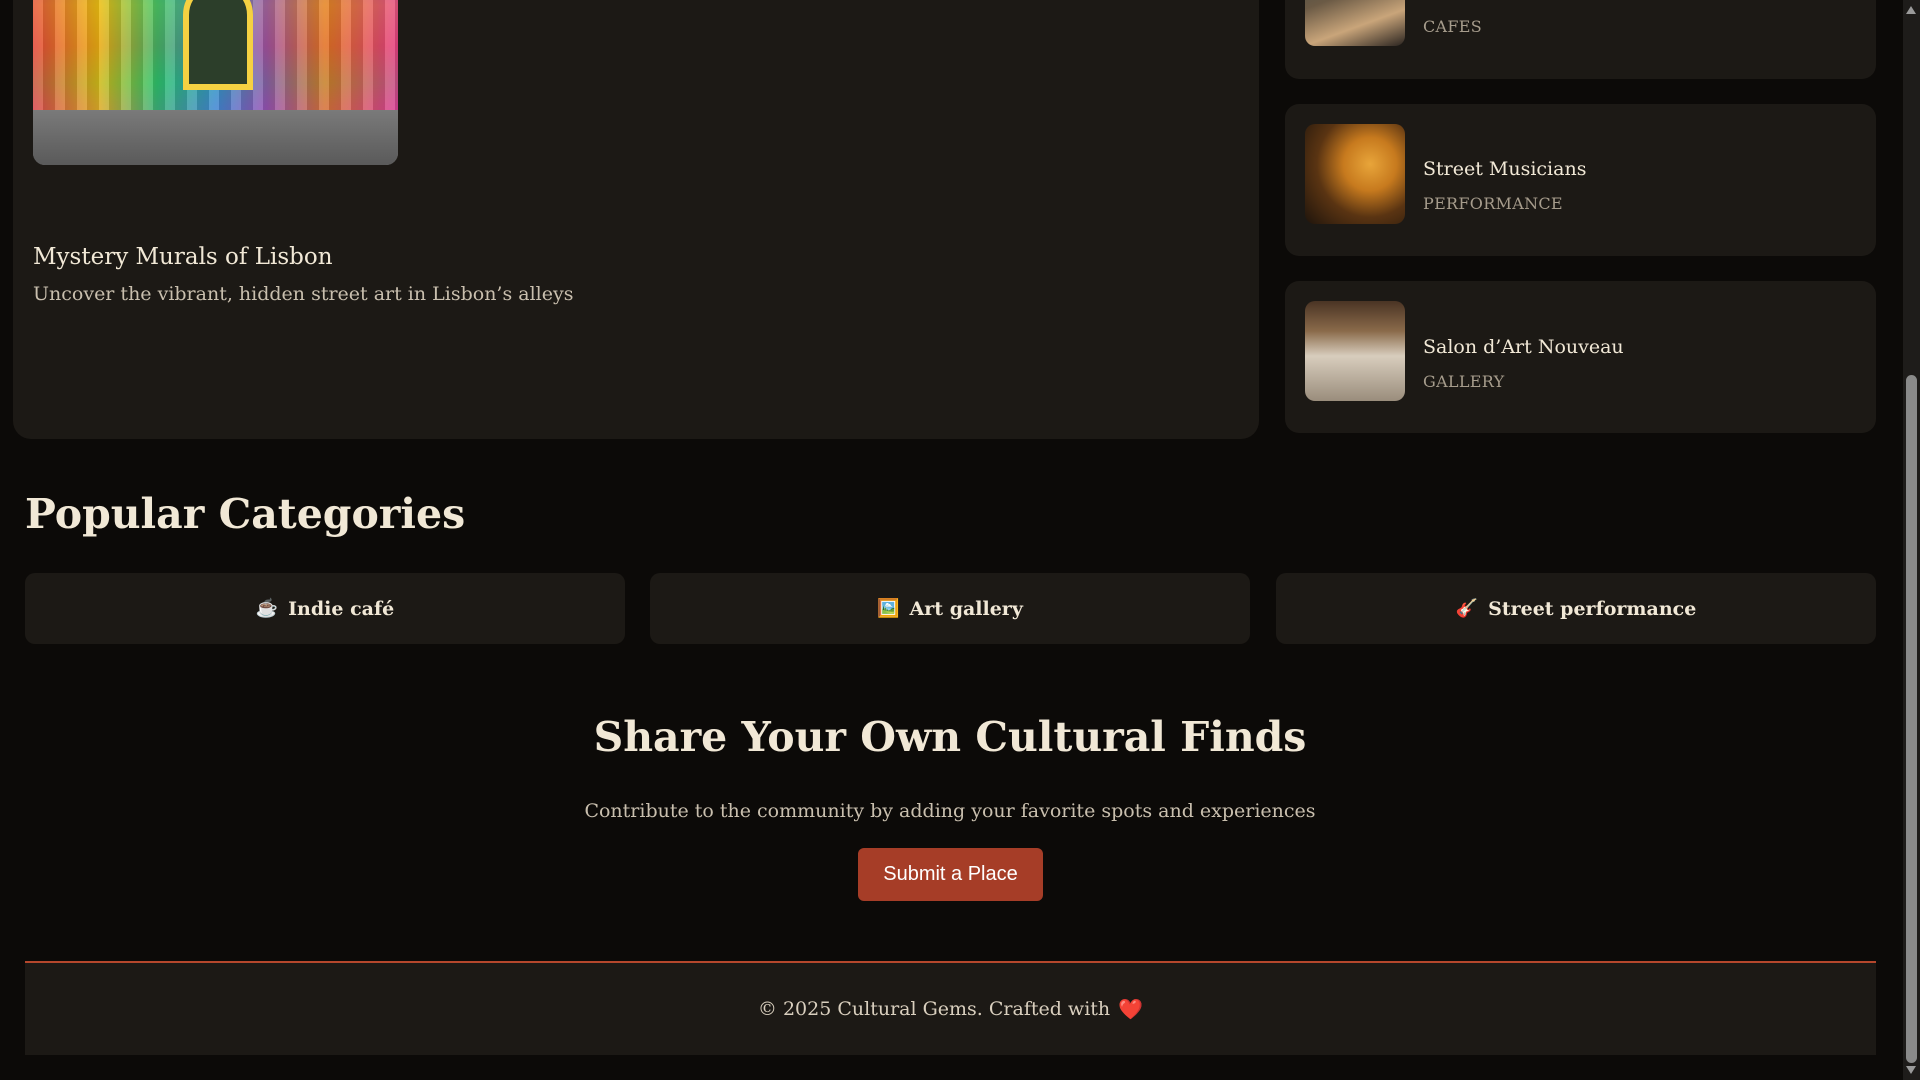 The width and height of the screenshot is (1920, 1080). Describe the element at coordinates (267, 608) in the screenshot. I see `coffee-icon: ☕` at that location.